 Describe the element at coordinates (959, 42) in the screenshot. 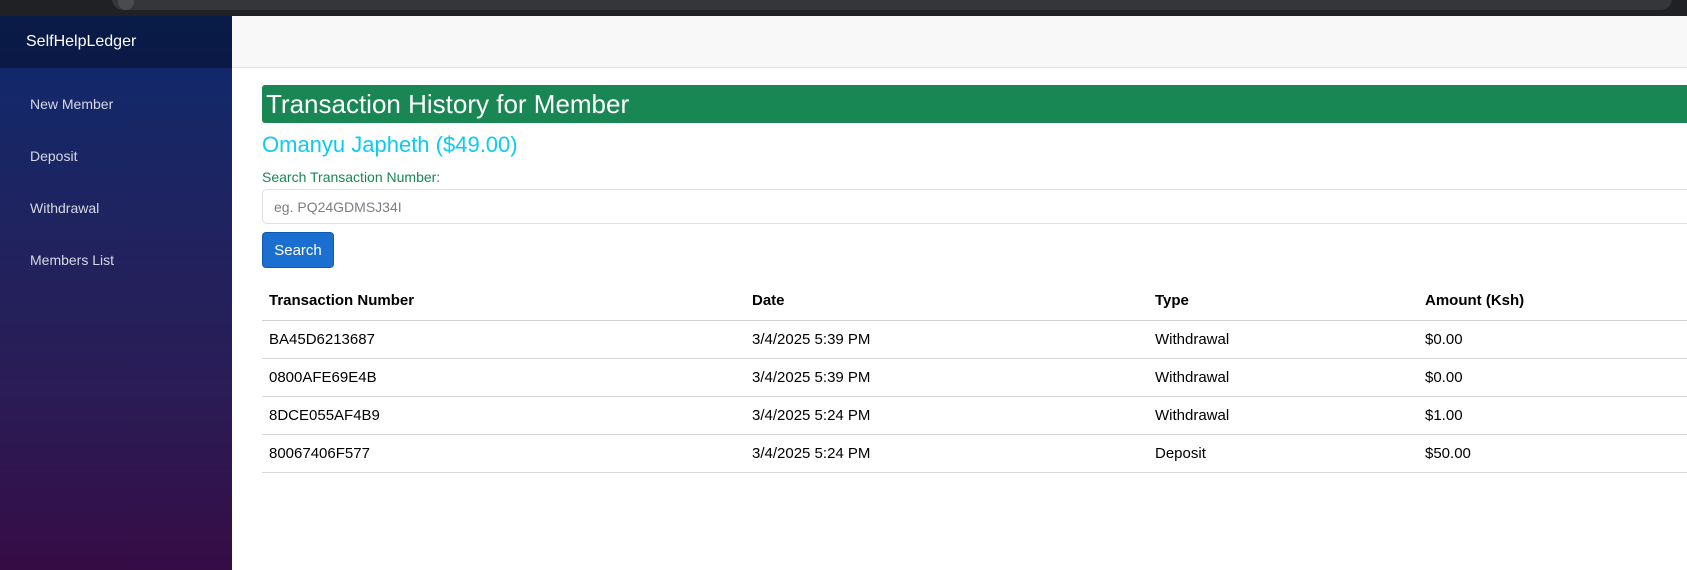

I see `top-bar` at that location.